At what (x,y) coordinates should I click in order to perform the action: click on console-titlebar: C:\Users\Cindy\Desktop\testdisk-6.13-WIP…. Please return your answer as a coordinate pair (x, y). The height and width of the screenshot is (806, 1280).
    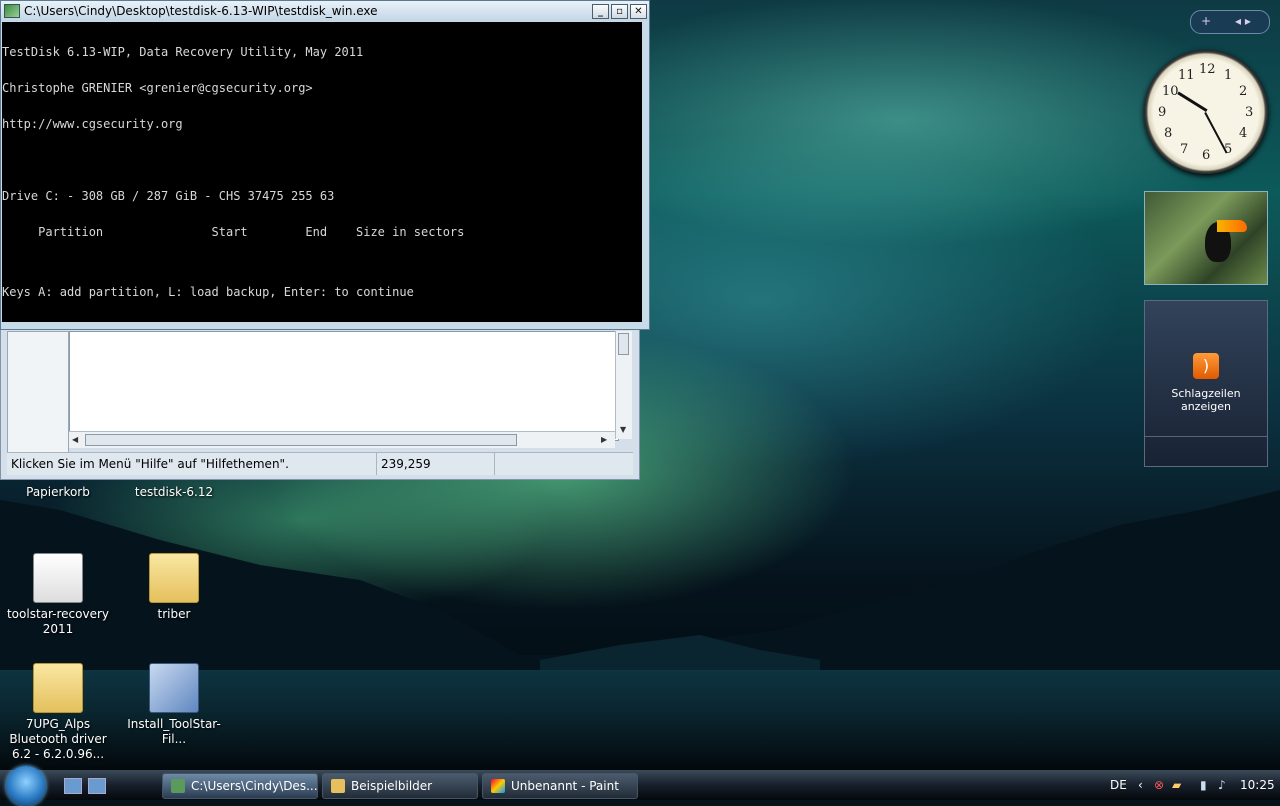
    Looking at the image, I should click on (325, 11).